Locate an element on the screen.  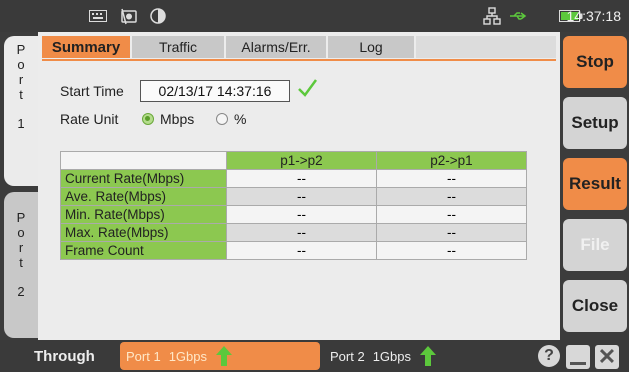
port-1-up-arrow-icon is located at coordinates (224, 356).